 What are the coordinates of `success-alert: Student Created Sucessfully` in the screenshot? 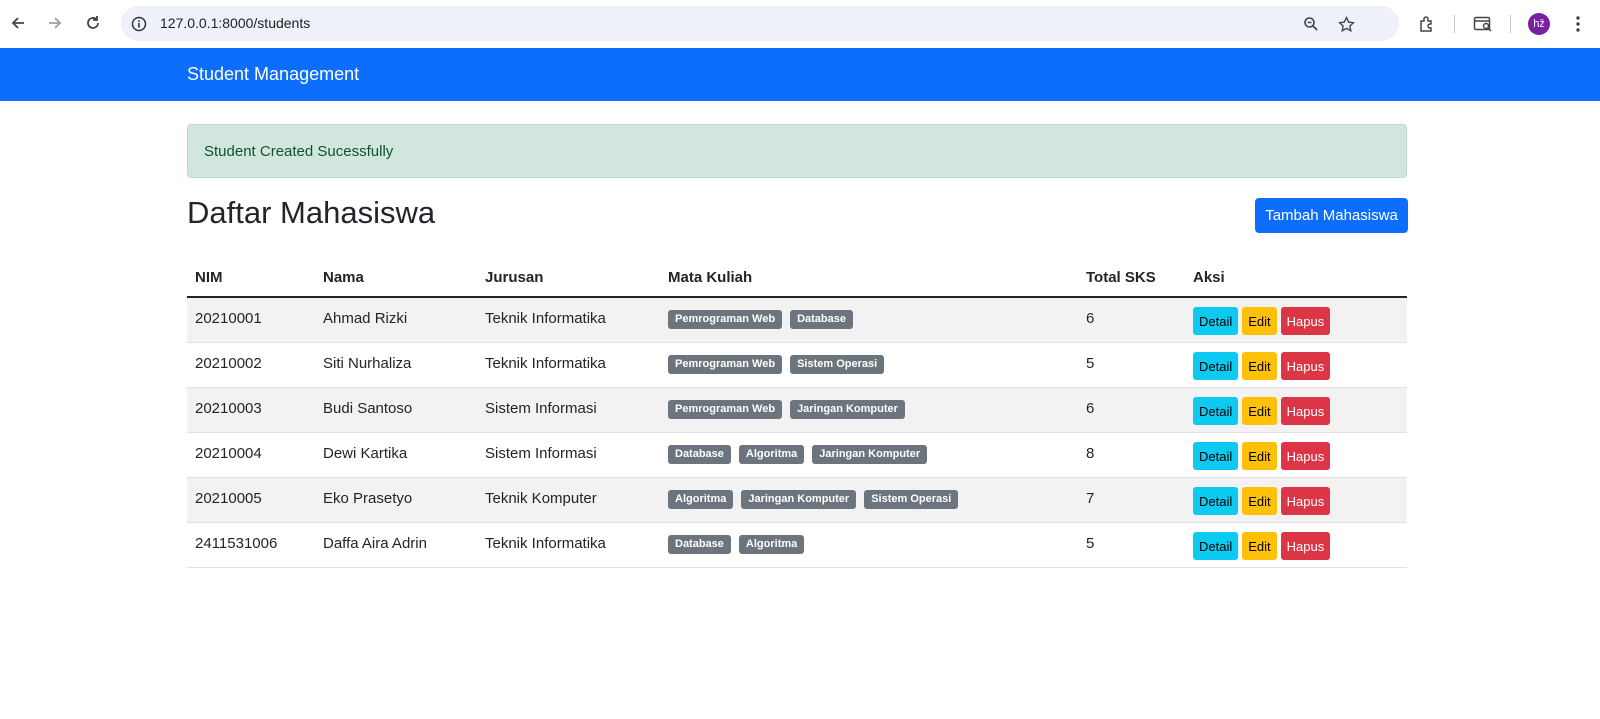 It's located at (797, 151).